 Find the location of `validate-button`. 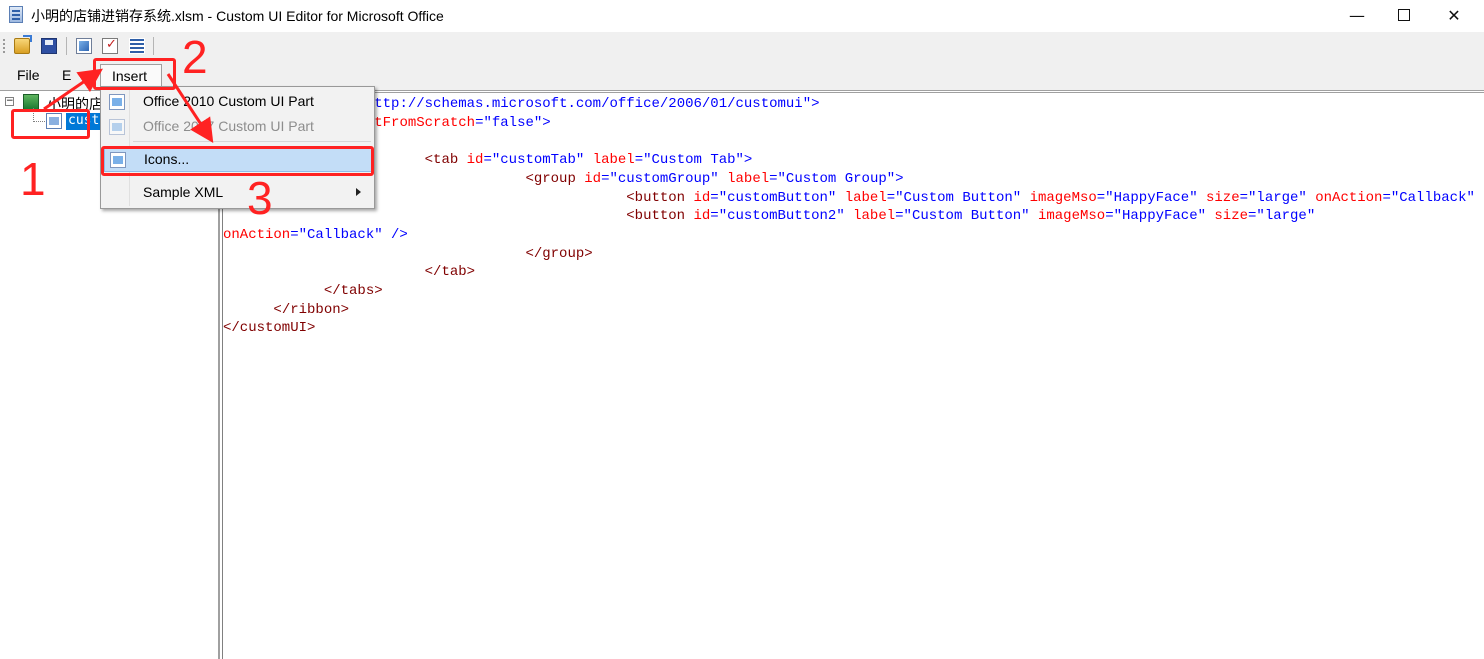

validate-button is located at coordinates (110, 46).